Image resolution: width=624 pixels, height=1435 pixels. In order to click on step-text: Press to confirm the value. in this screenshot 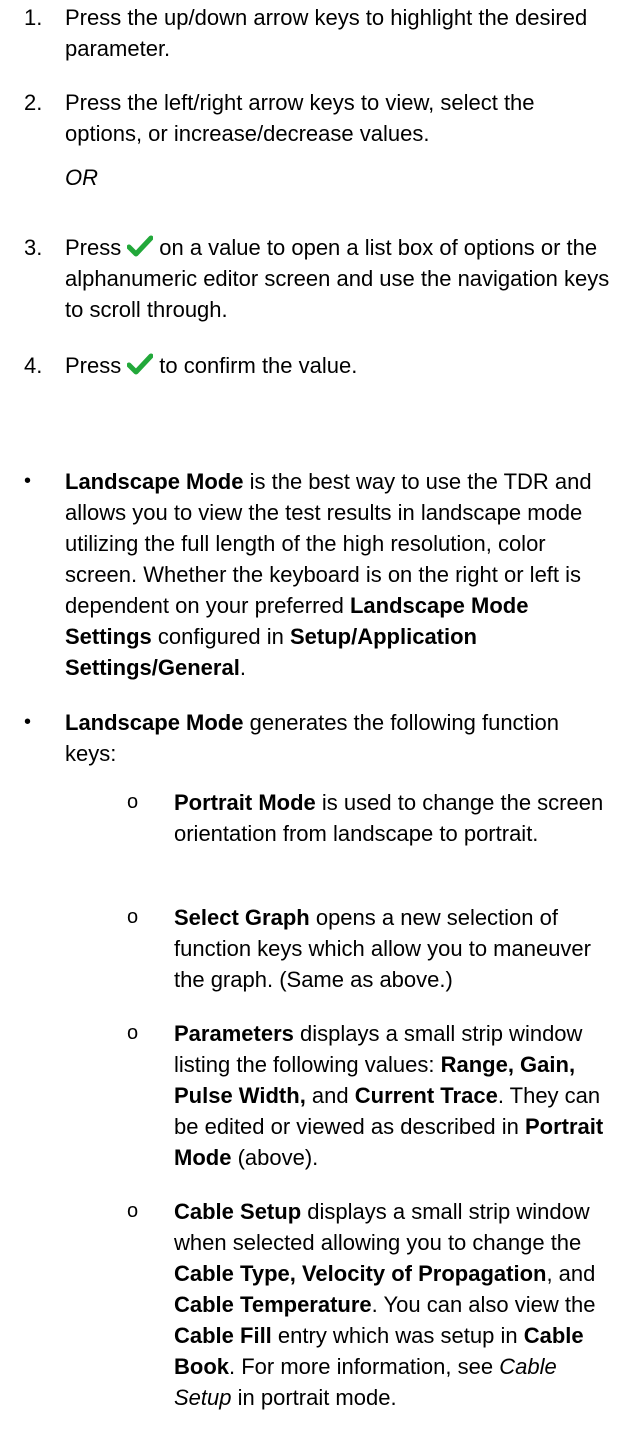, I will do `click(337, 365)`.